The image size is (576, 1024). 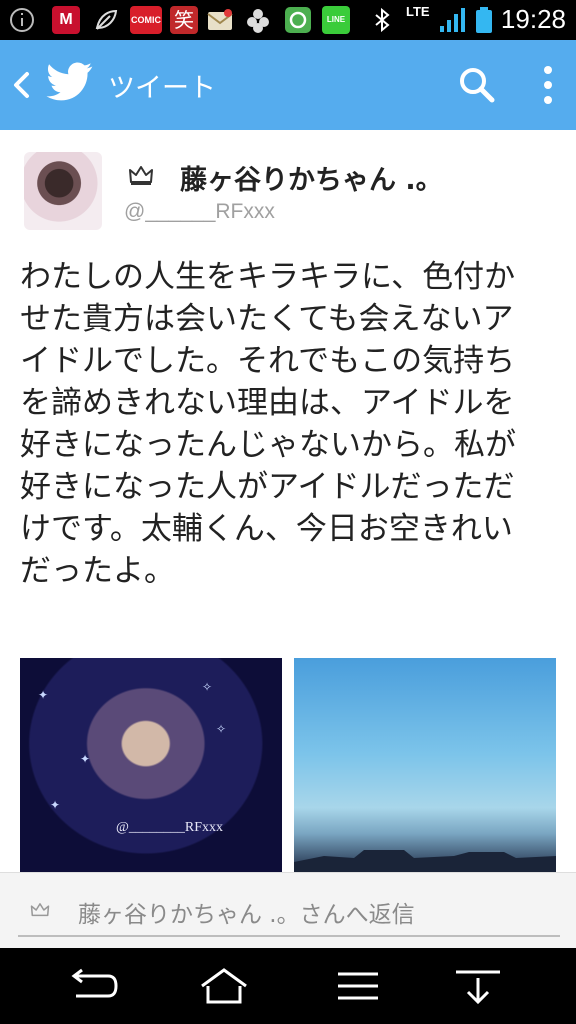 I want to click on mail-app-icon, so click(x=220, y=19).